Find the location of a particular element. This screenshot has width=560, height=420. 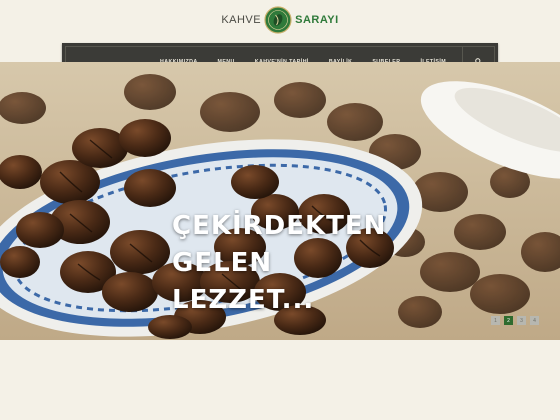

coffee-emblem-icon is located at coordinates (278, 20).